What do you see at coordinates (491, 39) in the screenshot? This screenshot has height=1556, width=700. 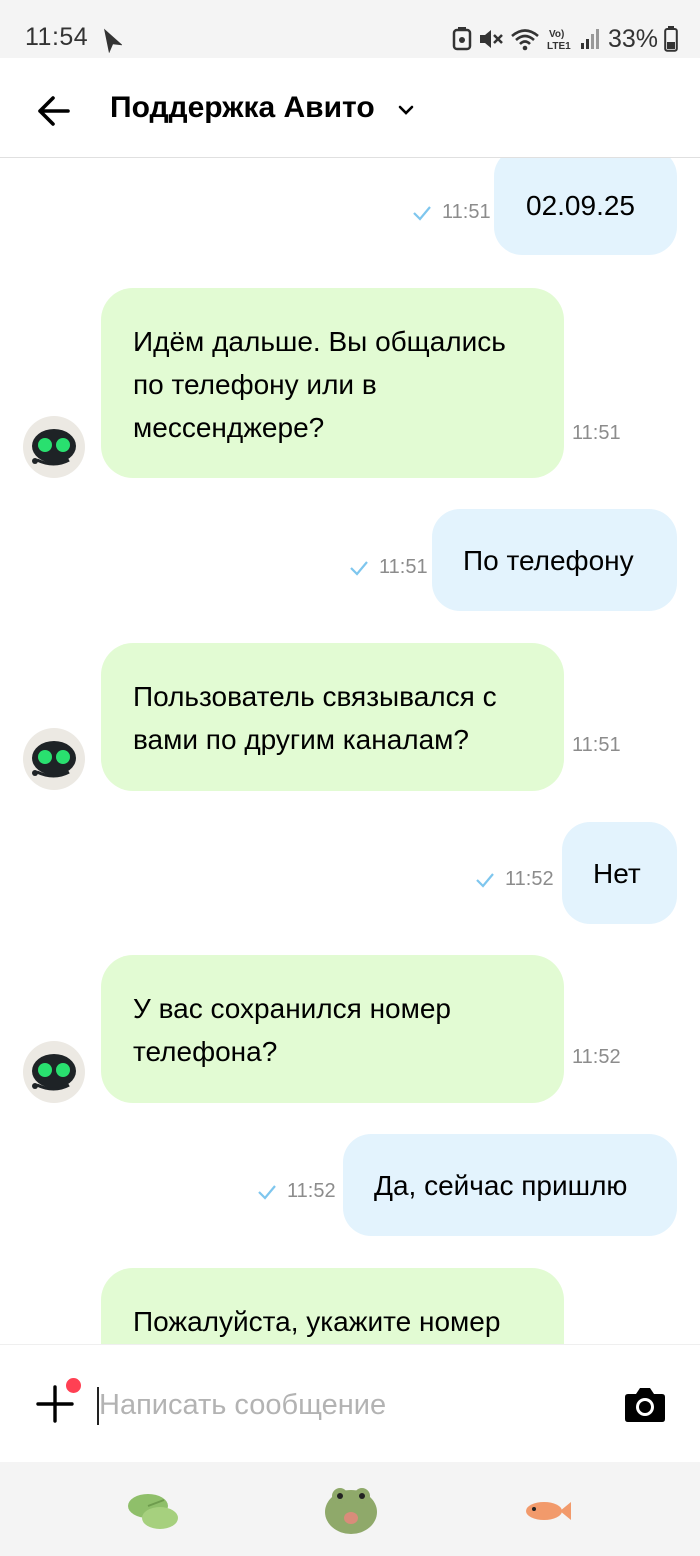 I see `mute-icon` at bounding box center [491, 39].